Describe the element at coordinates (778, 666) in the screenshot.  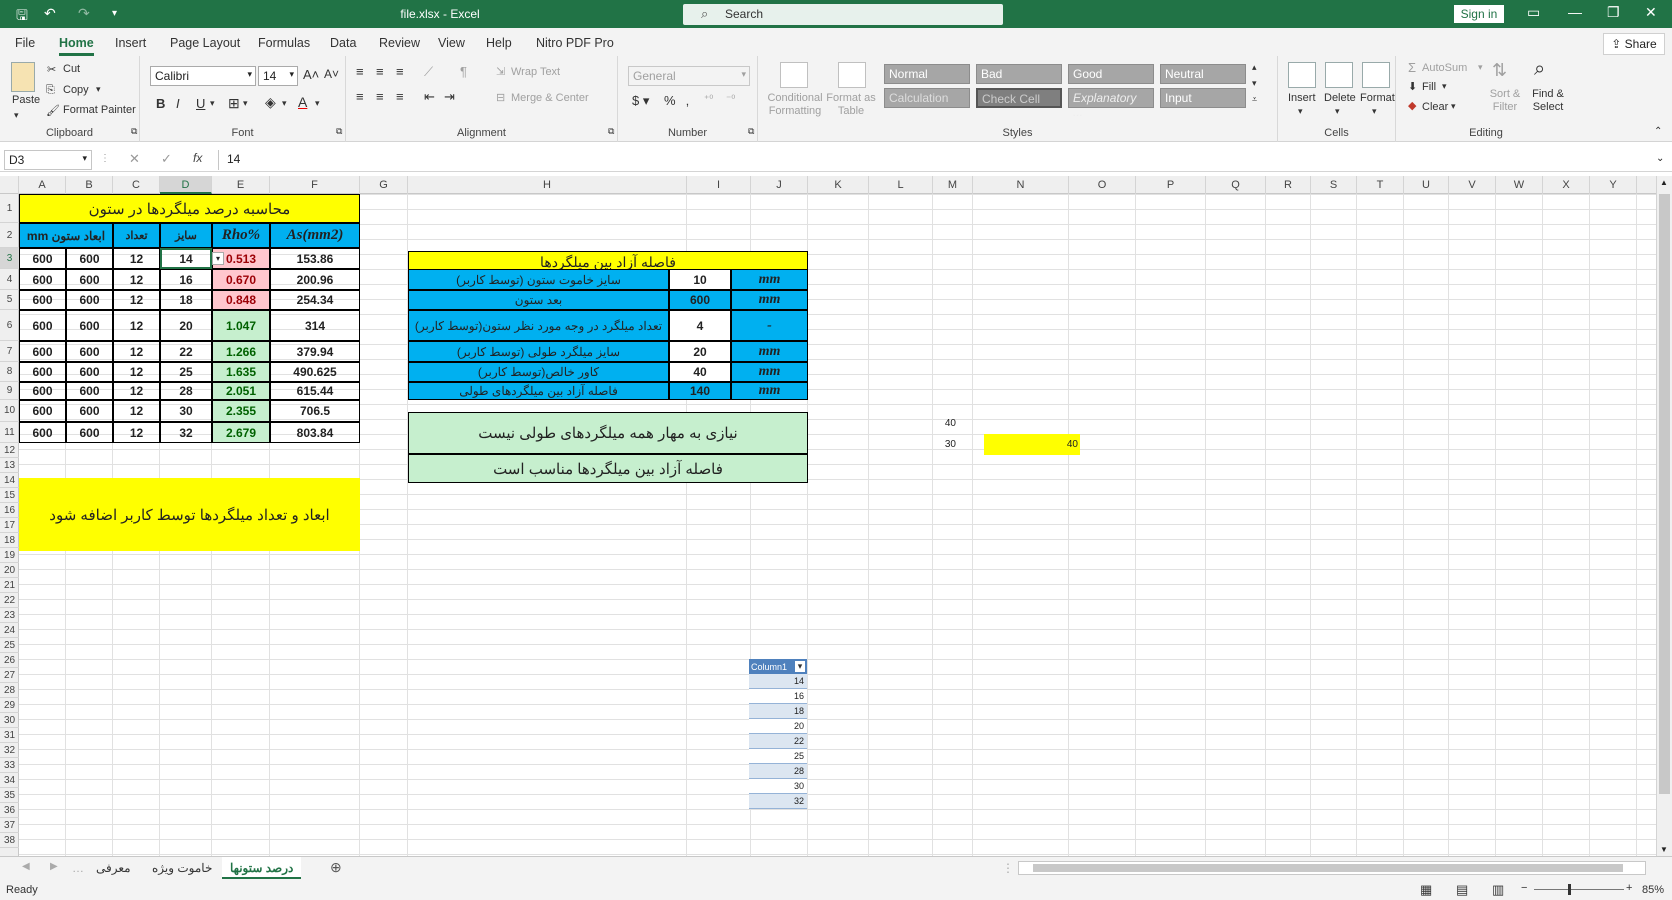
I see `column1-header: Column1 ▾` at that location.